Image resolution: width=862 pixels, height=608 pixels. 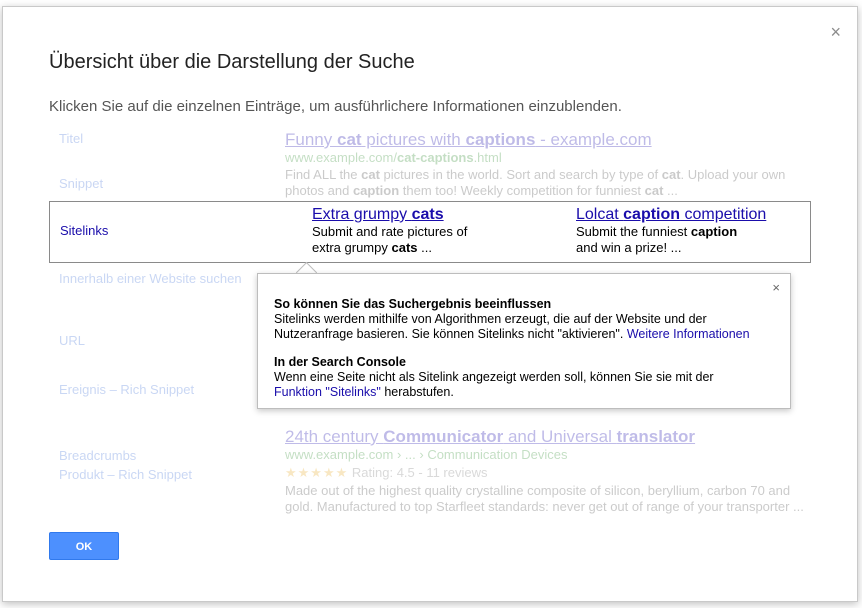 I want to click on popup-heading-2: In der Search Console, so click(x=340, y=362).